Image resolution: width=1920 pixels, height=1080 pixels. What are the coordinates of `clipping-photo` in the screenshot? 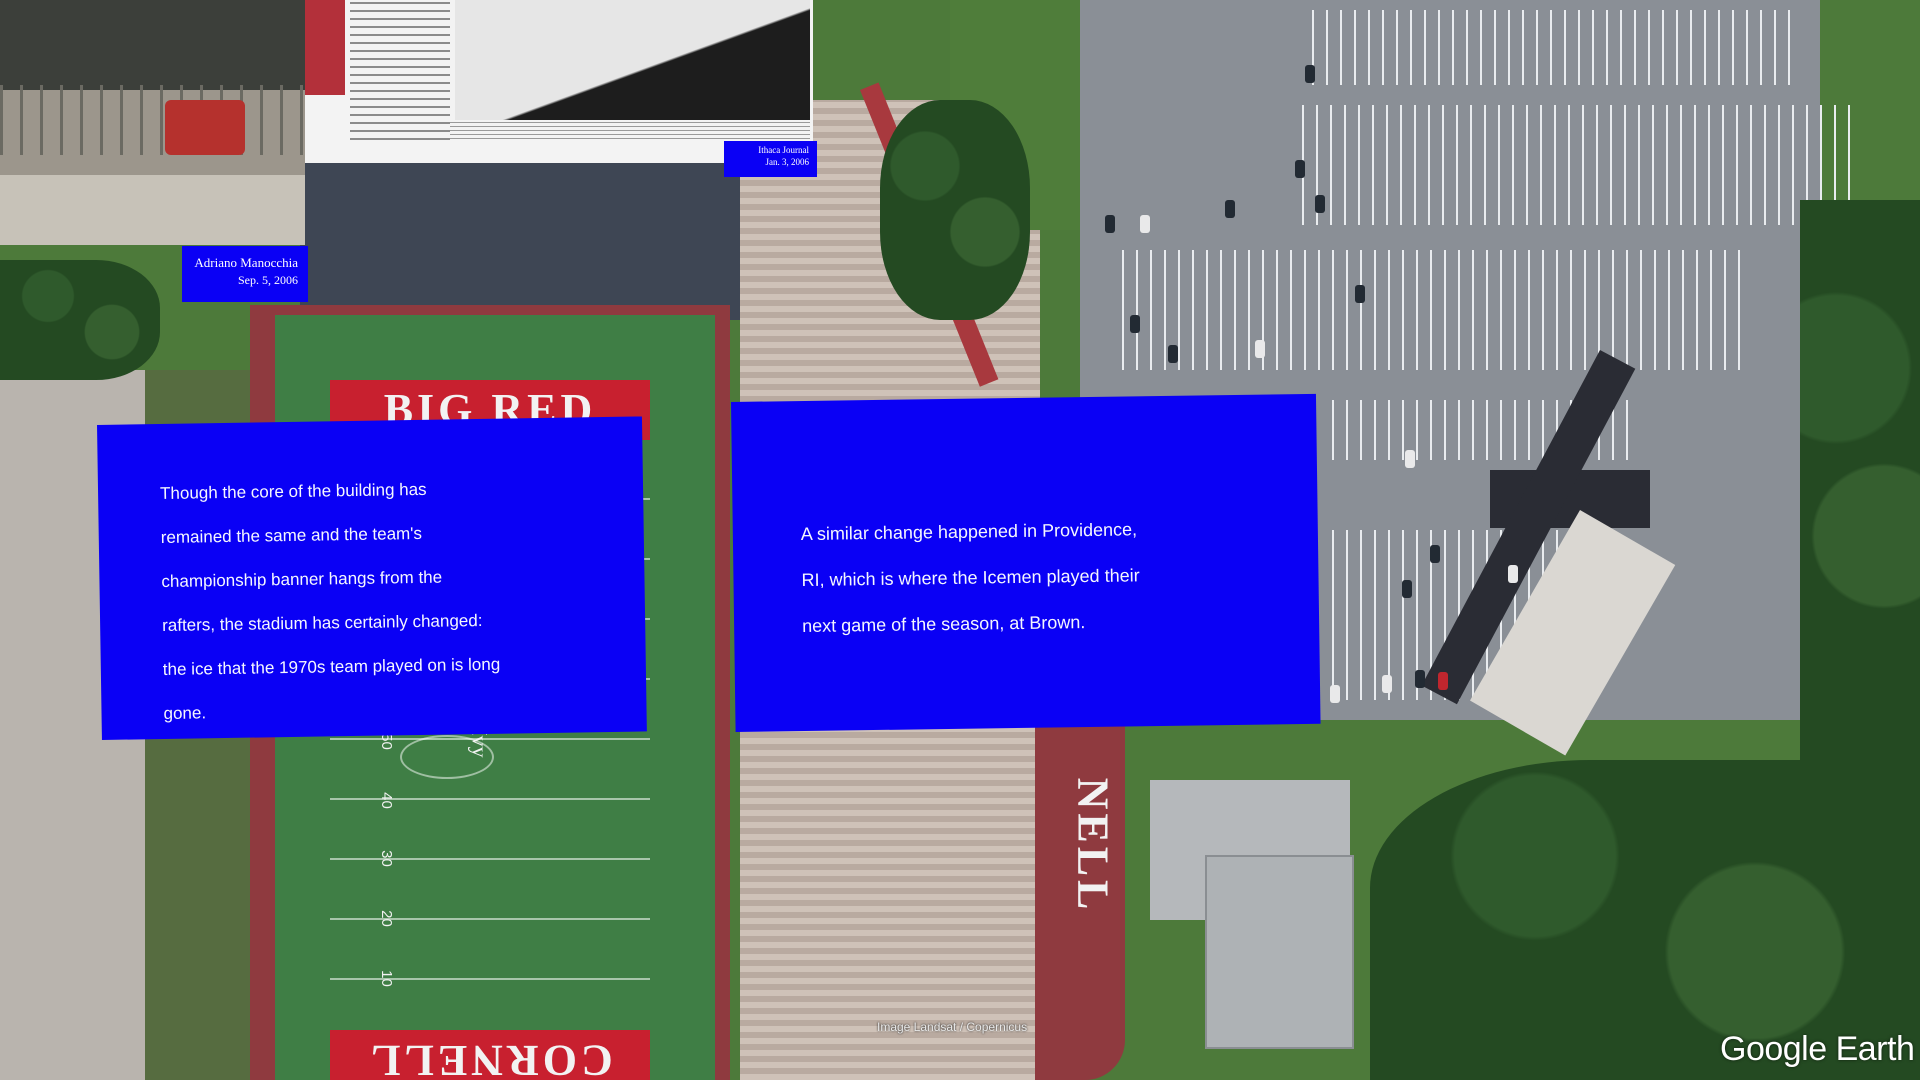 It's located at (632, 60).